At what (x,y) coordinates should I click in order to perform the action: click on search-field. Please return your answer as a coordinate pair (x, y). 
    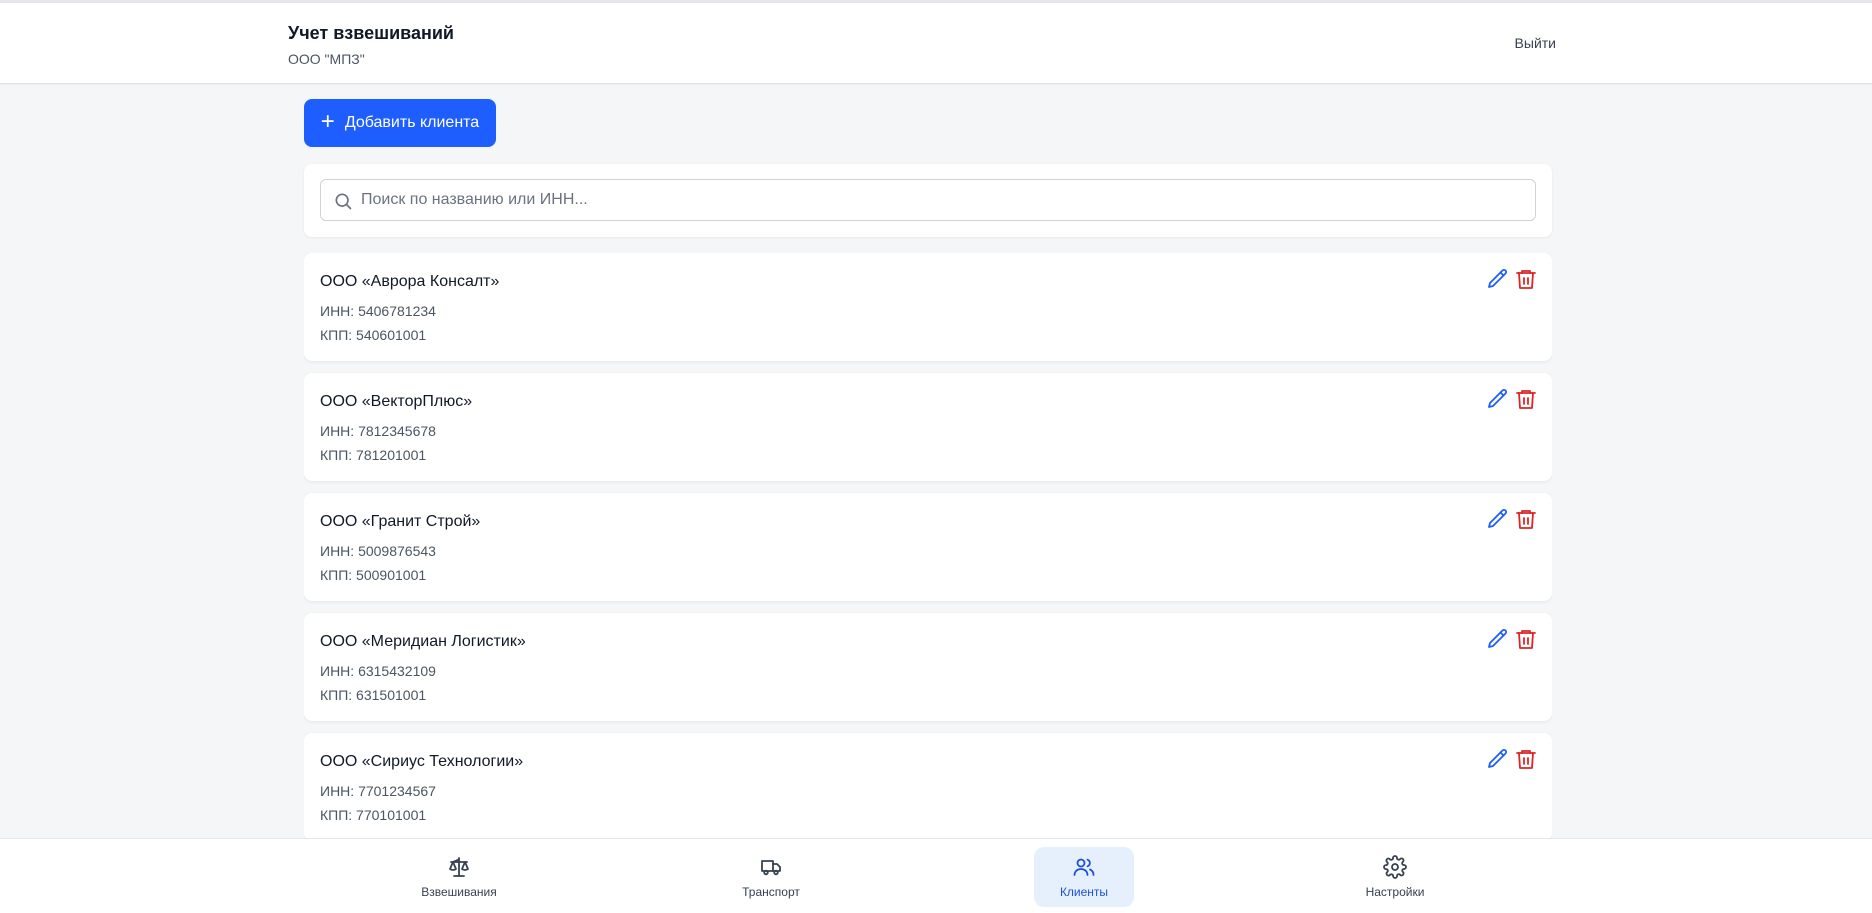
    Looking at the image, I should click on (928, 200).